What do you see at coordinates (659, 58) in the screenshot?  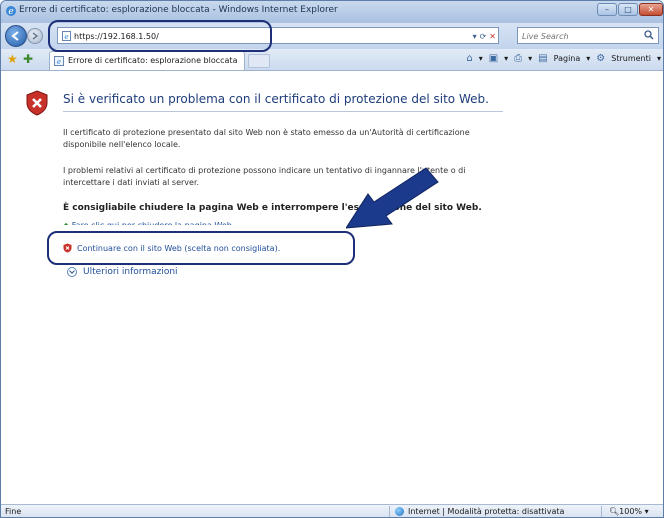 I see `tools-dropdown-icon: ▾` at bounding box center [659, 58].